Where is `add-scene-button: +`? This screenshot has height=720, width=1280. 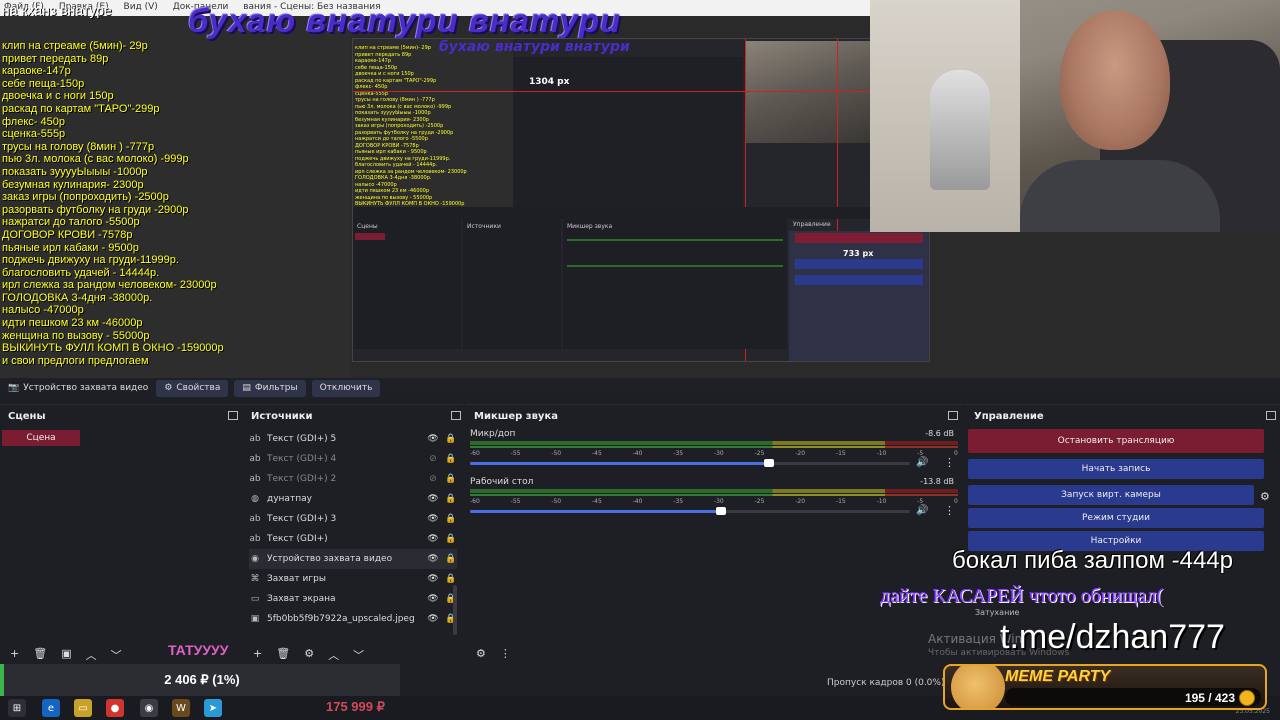 add-scene-button: + is located at coordinates (14, 655).